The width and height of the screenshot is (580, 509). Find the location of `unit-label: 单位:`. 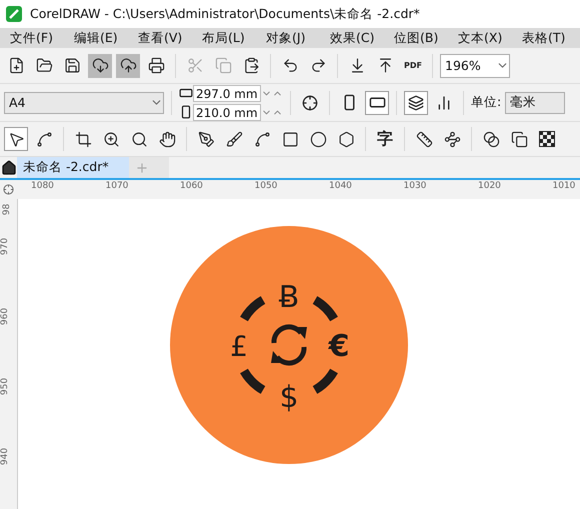

unit-label: 单位: is located at coordinates (486, 102).